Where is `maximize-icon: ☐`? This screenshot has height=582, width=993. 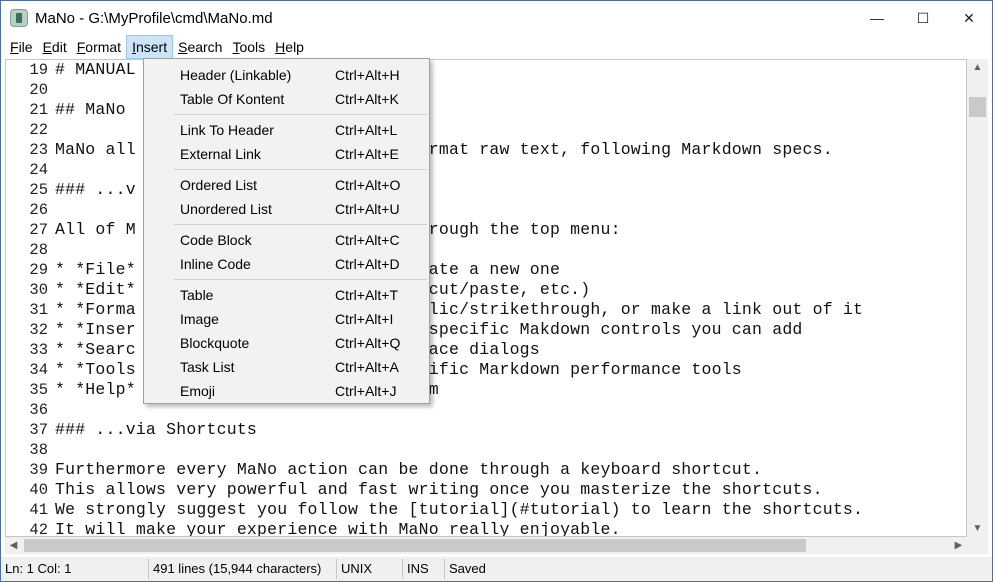 maximize-icon: ☐ is located at coordinates (923, 17).